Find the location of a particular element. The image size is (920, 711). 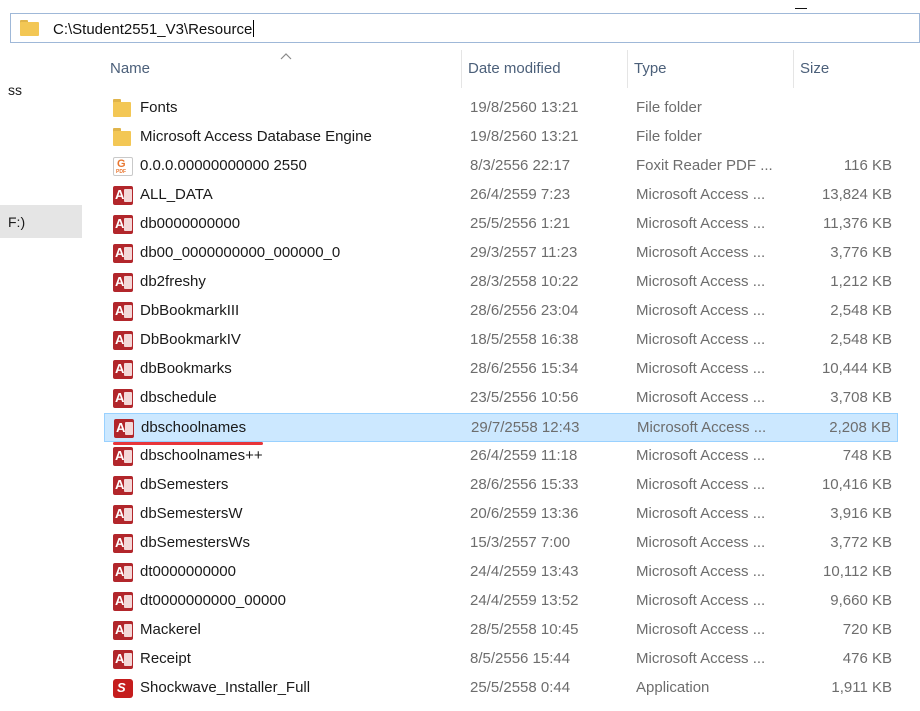

file-size: 1,212 KB is located at coordinates (861, 281).